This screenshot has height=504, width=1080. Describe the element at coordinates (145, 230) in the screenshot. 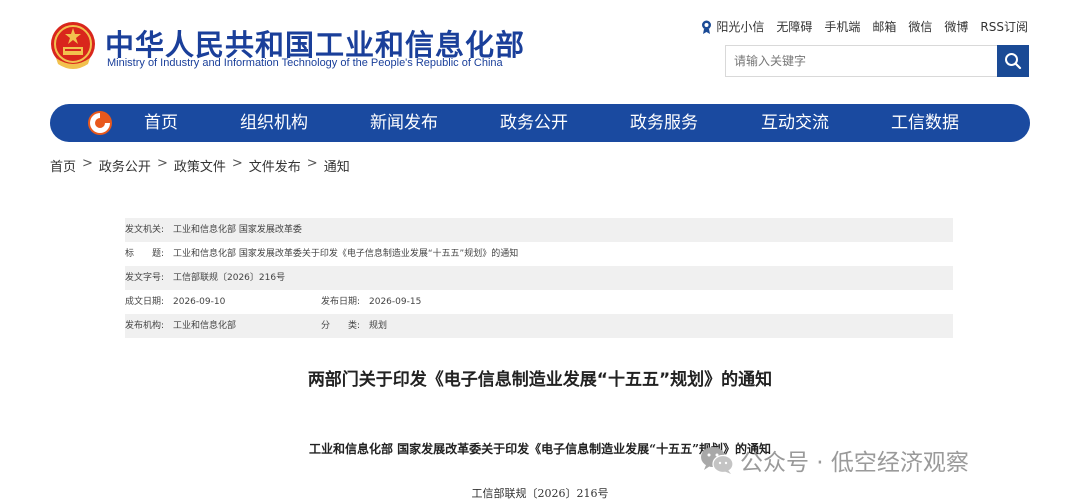

I see `meta-label: 发文机关:` at that location.